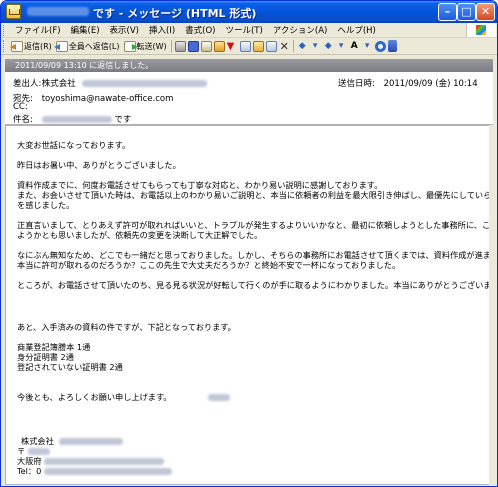  What do you see at coordinates (107, 471) in the screenshot?
I see `signature-tel-redacted` at bounding box center [107, 471].